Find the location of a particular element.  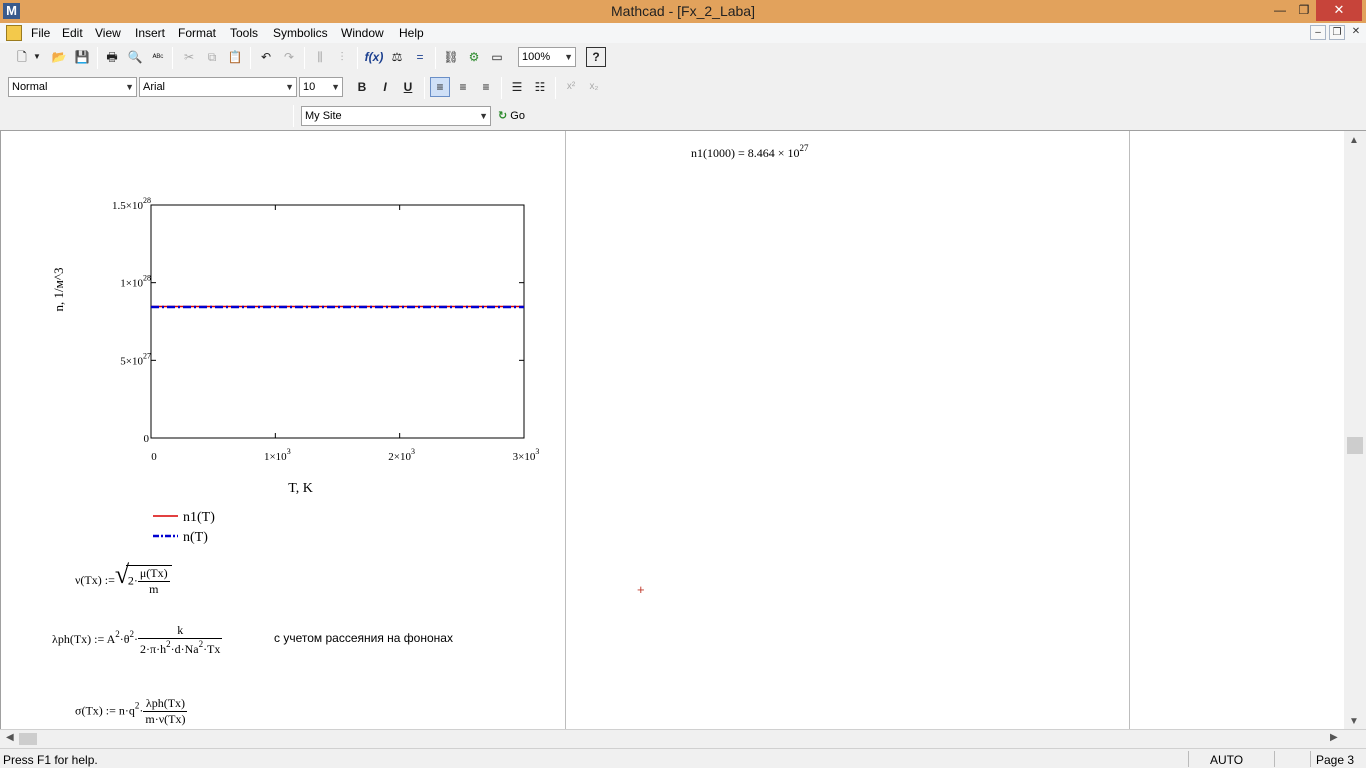

result-n1-1000: n1(1000) = 8.464 × 1027 is located at coordinates (750, 152).